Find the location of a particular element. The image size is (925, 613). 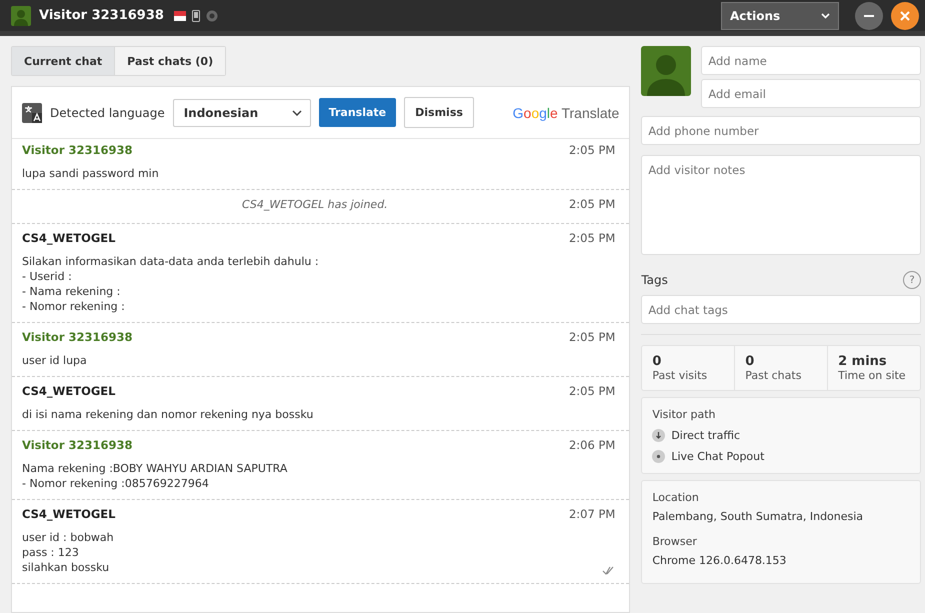

path-item: Direct traffic is located at coordinates (705, 435).